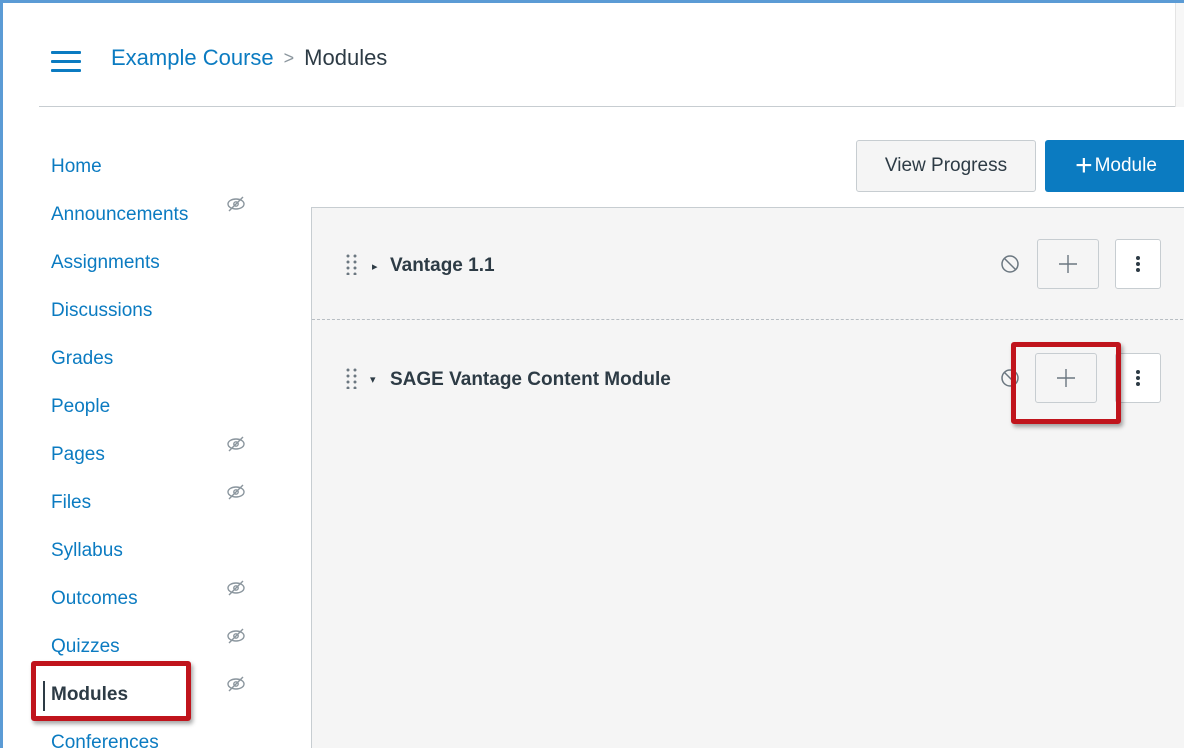 This screenshot has width=1184, height=748. Describe the element at coordinates (346, 57) in the screenshot. I see `breadcrumb-current: Modules` at that location.